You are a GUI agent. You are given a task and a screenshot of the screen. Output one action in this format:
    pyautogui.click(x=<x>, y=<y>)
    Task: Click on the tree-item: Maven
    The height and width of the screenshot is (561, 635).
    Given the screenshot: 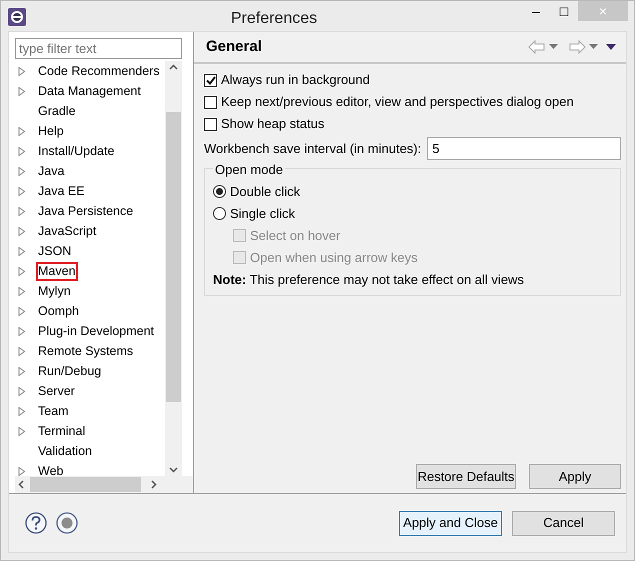 What is the action you would take?
    pyautogui.click(x=57, y=271)
    